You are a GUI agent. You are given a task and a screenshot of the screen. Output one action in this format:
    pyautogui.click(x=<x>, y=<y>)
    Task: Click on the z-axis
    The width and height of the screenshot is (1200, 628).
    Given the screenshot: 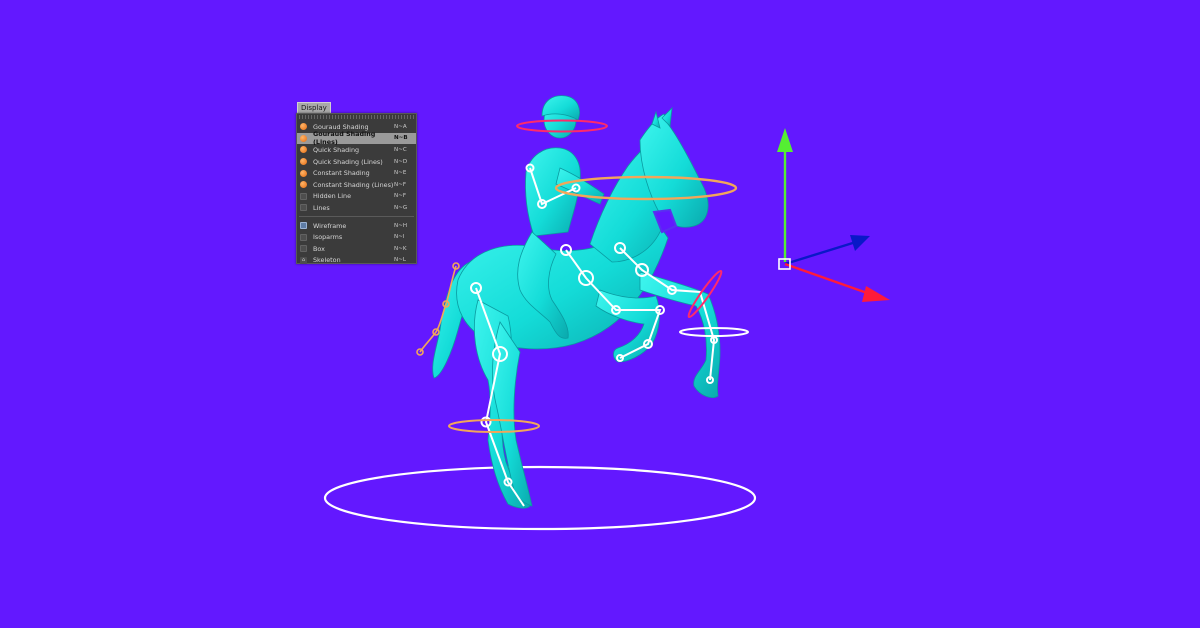 What is the action you would take?
    pyautogui.click(x=820, y=253)
    